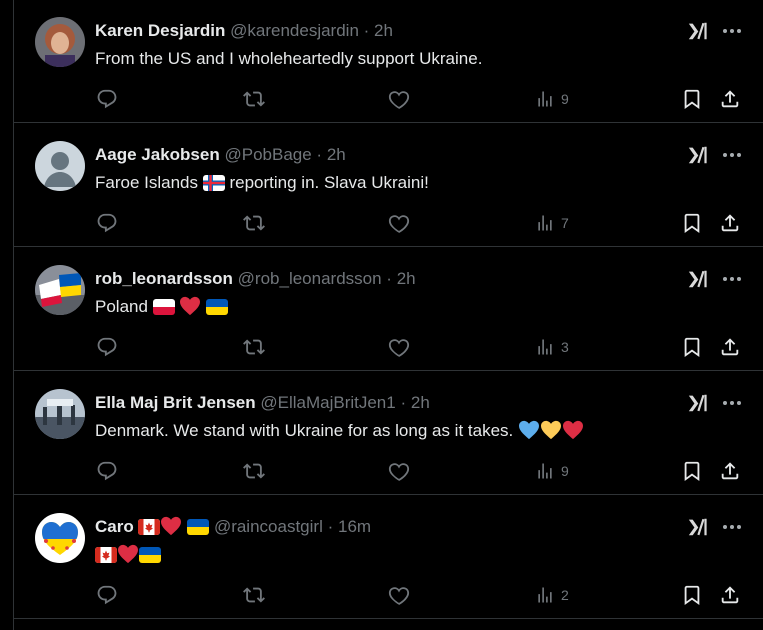 This screenshot has height=630, width=763. I want to click on display-name: Caro, so click(154, 526).